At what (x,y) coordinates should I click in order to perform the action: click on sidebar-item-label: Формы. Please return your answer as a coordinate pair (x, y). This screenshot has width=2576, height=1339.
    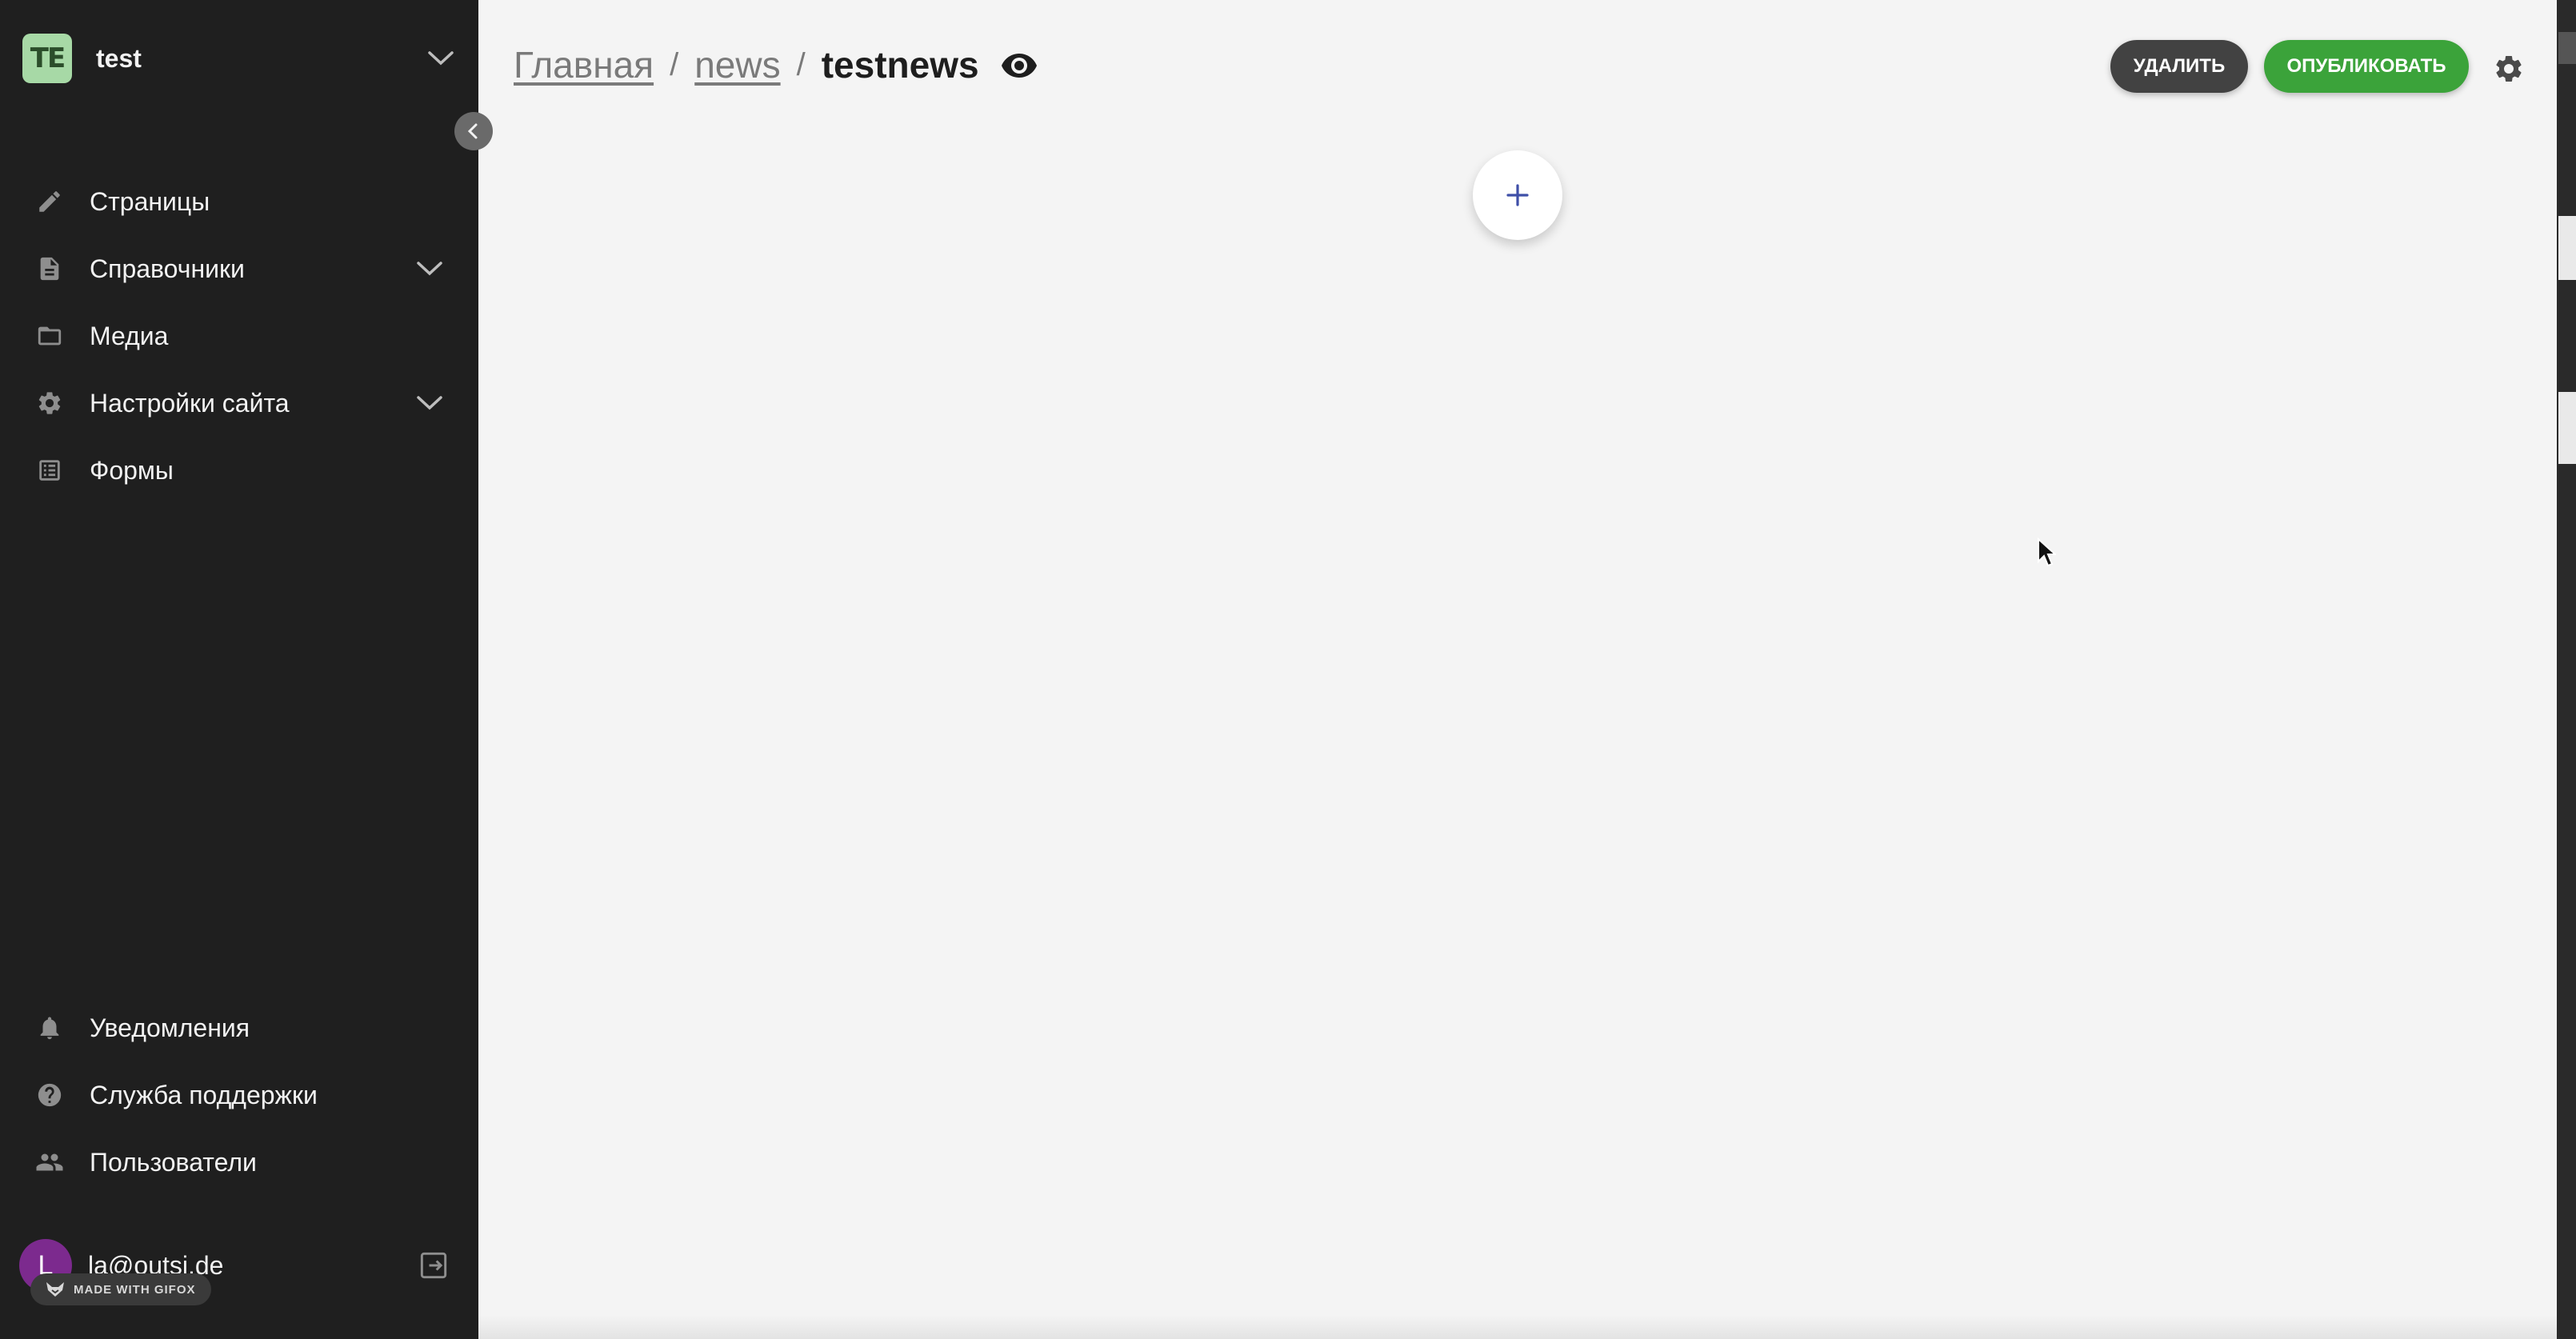
    Looking at the image, I should click on (132, 470).